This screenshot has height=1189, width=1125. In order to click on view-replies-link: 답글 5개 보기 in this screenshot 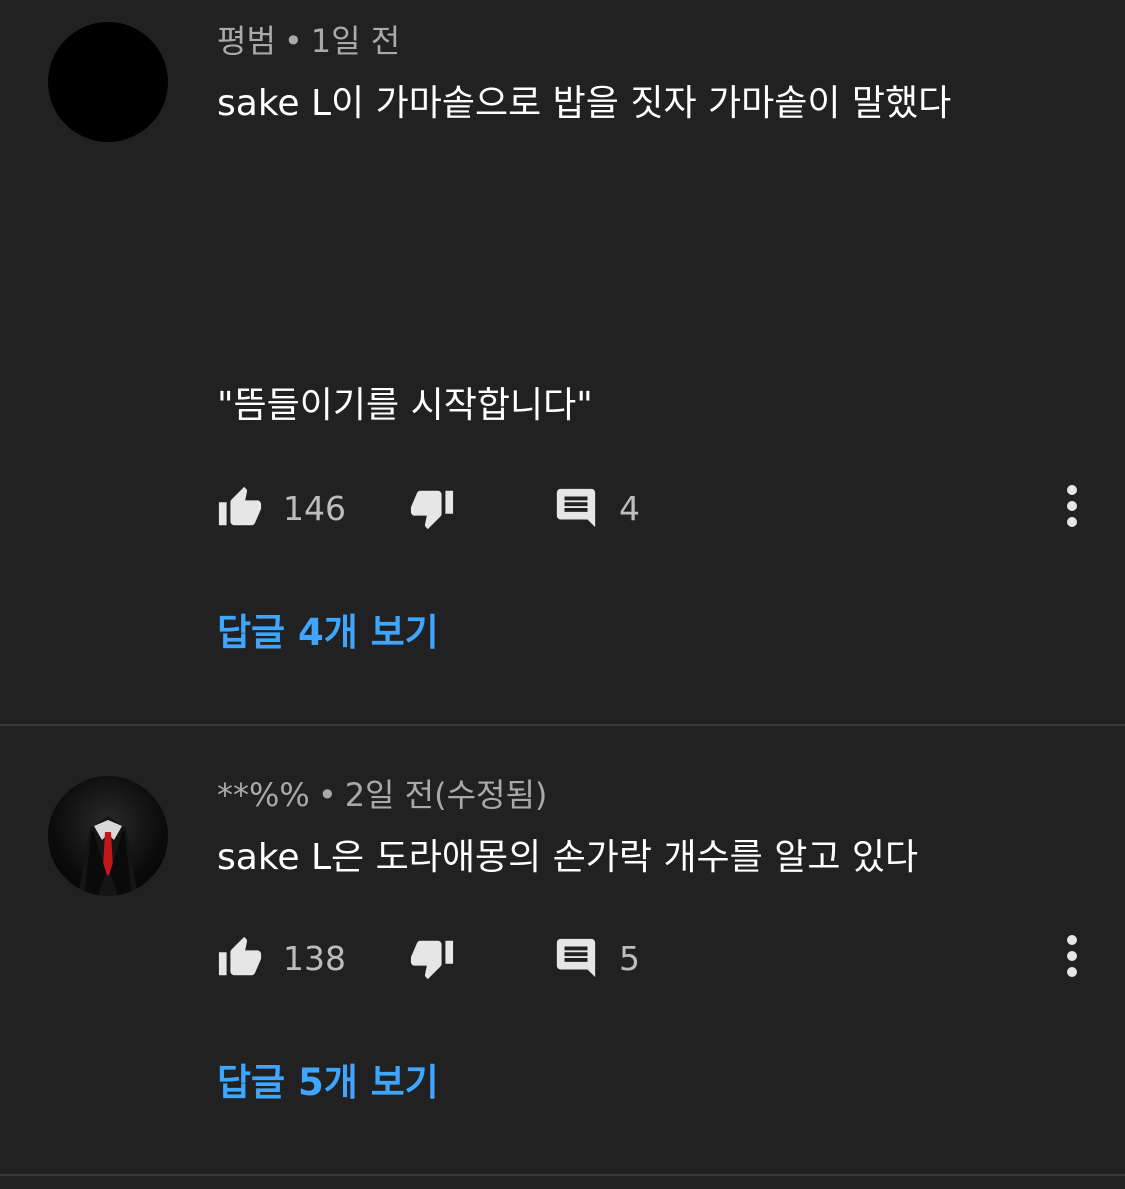, I will do `click(328, 1082)`.